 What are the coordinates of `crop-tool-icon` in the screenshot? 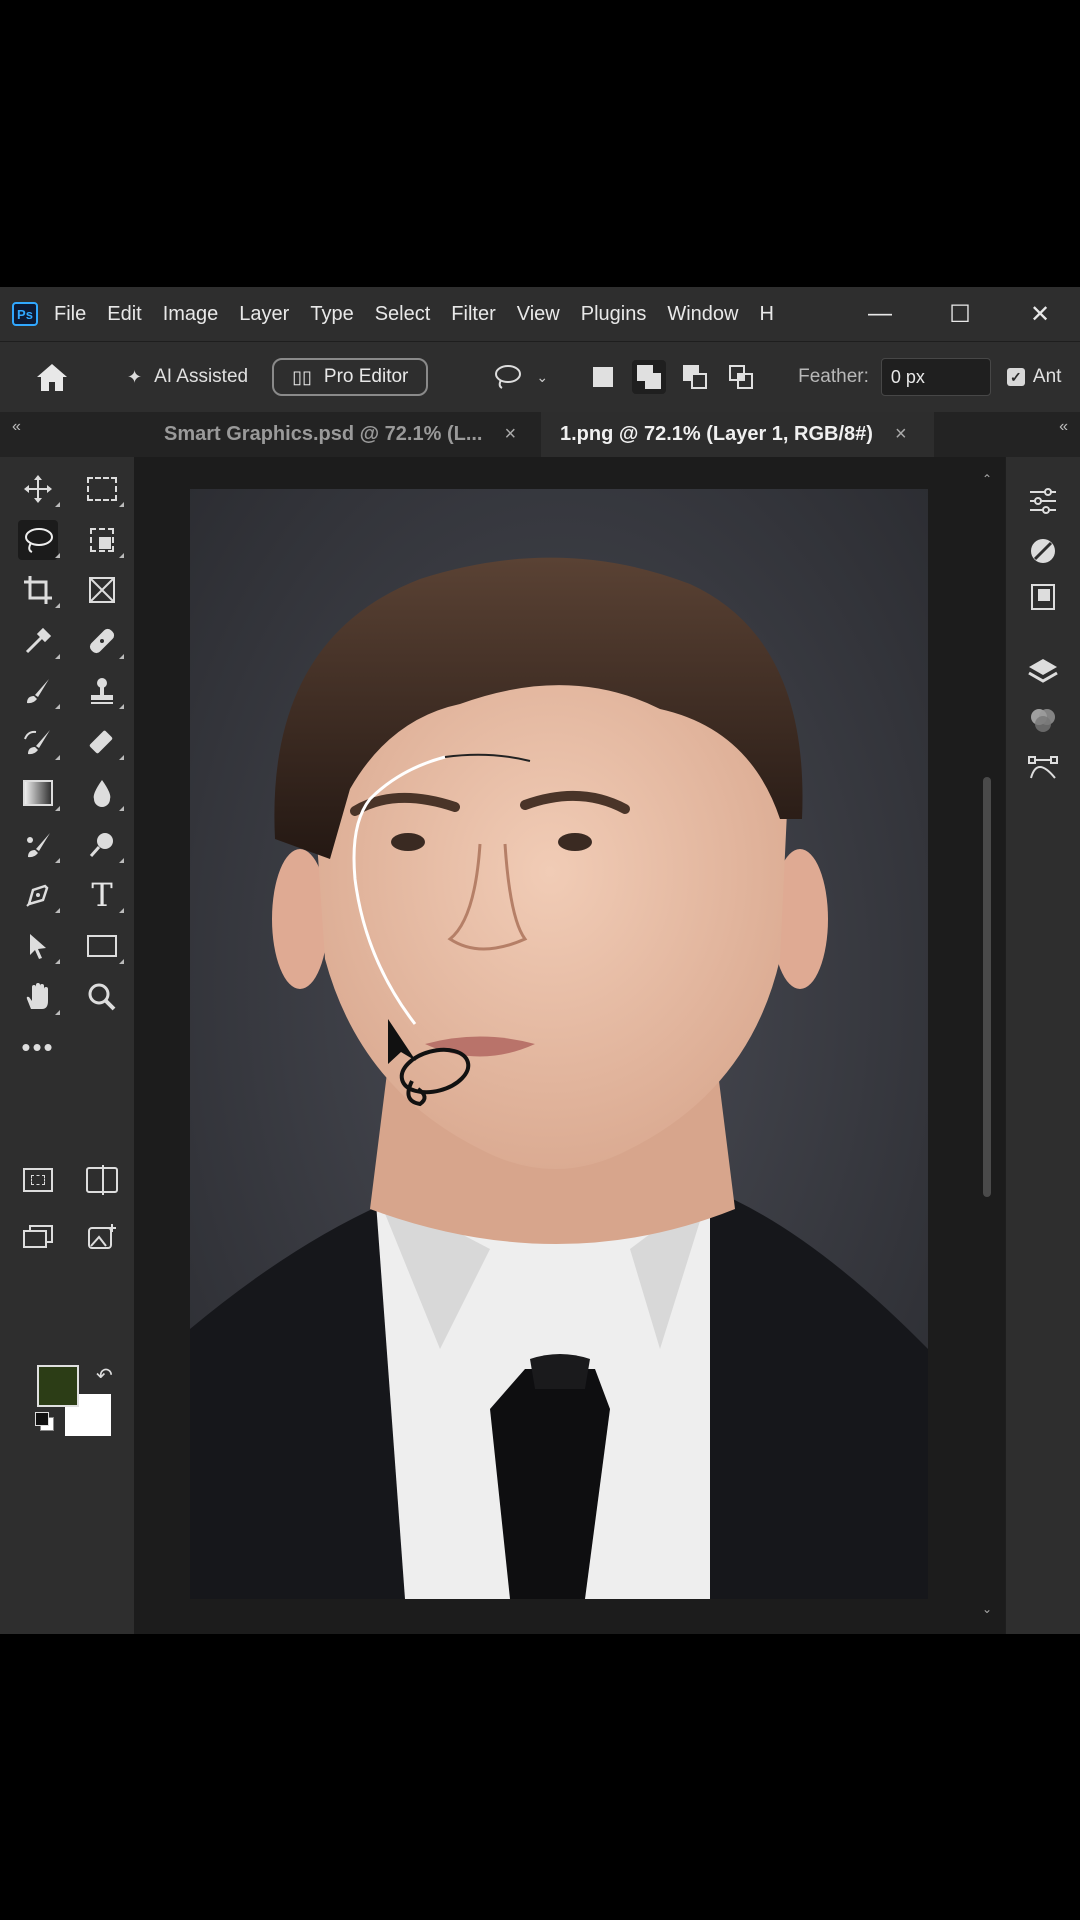 It's located at (39, 590).